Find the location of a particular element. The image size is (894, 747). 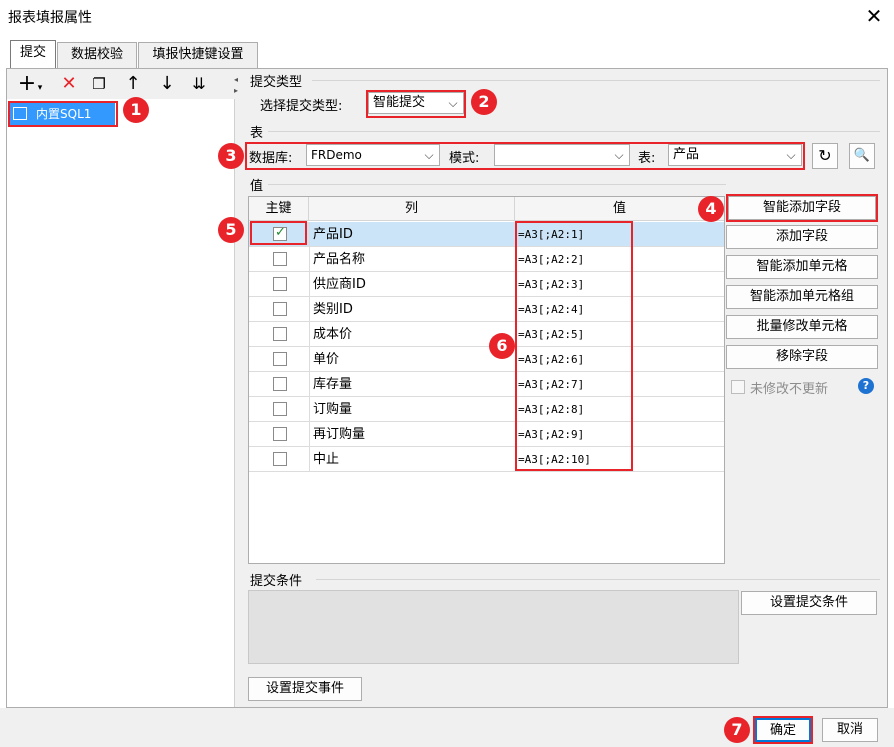

badge-5: 5 is located at coordinates (231, 230).